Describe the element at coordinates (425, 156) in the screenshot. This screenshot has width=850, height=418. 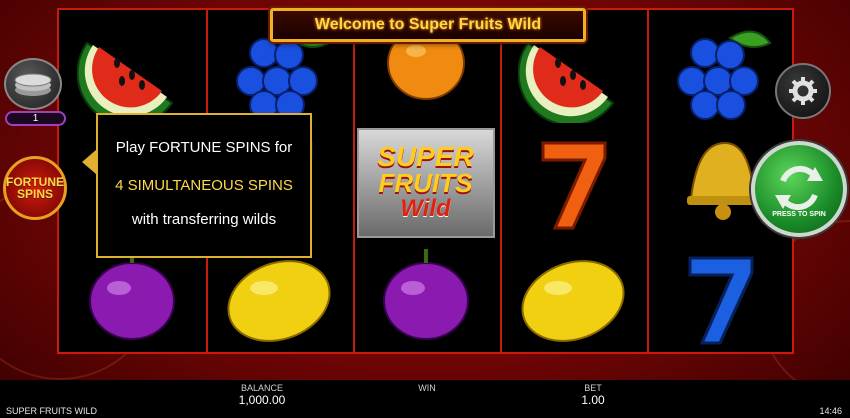
I see `wild-logo-line1: SUPER` at that location.